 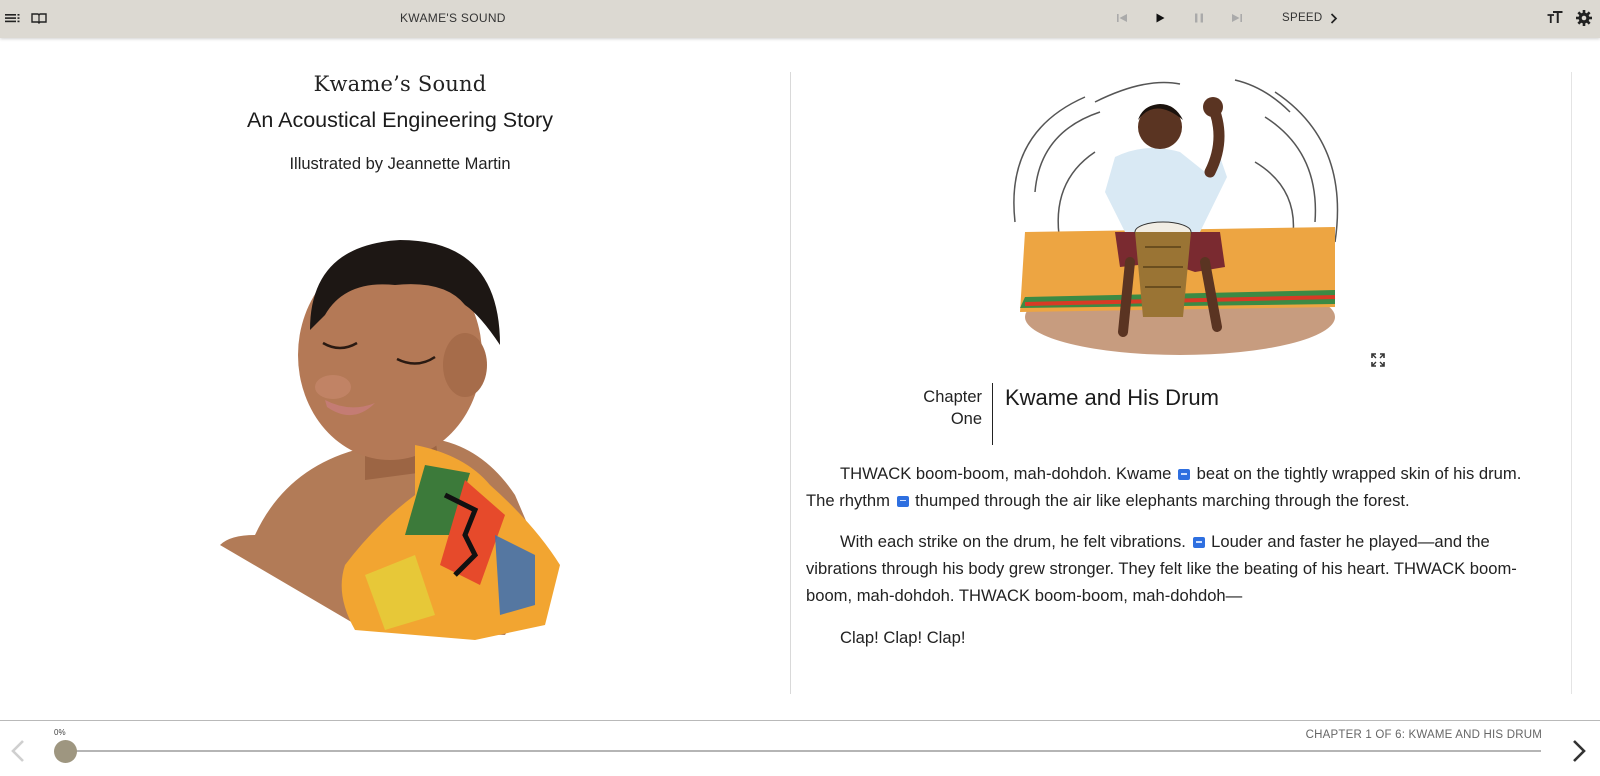 What do you see at coordinates (1199, 18) in the screenshot?
I see `pause-icon` at bounding box center [1199, 18].